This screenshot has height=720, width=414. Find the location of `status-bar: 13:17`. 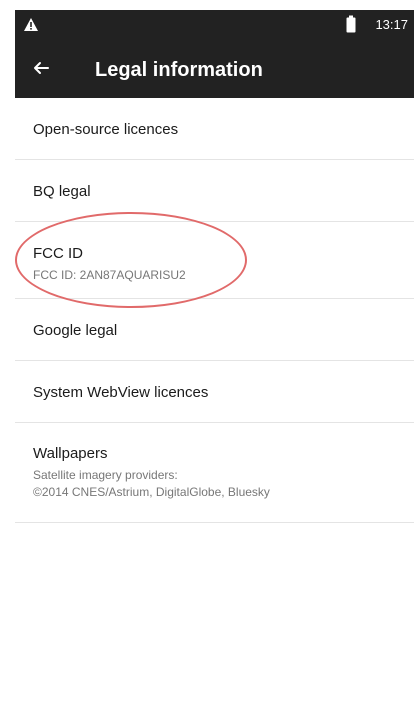

status-bar: 13:17 is located at coordinates (214, 26).